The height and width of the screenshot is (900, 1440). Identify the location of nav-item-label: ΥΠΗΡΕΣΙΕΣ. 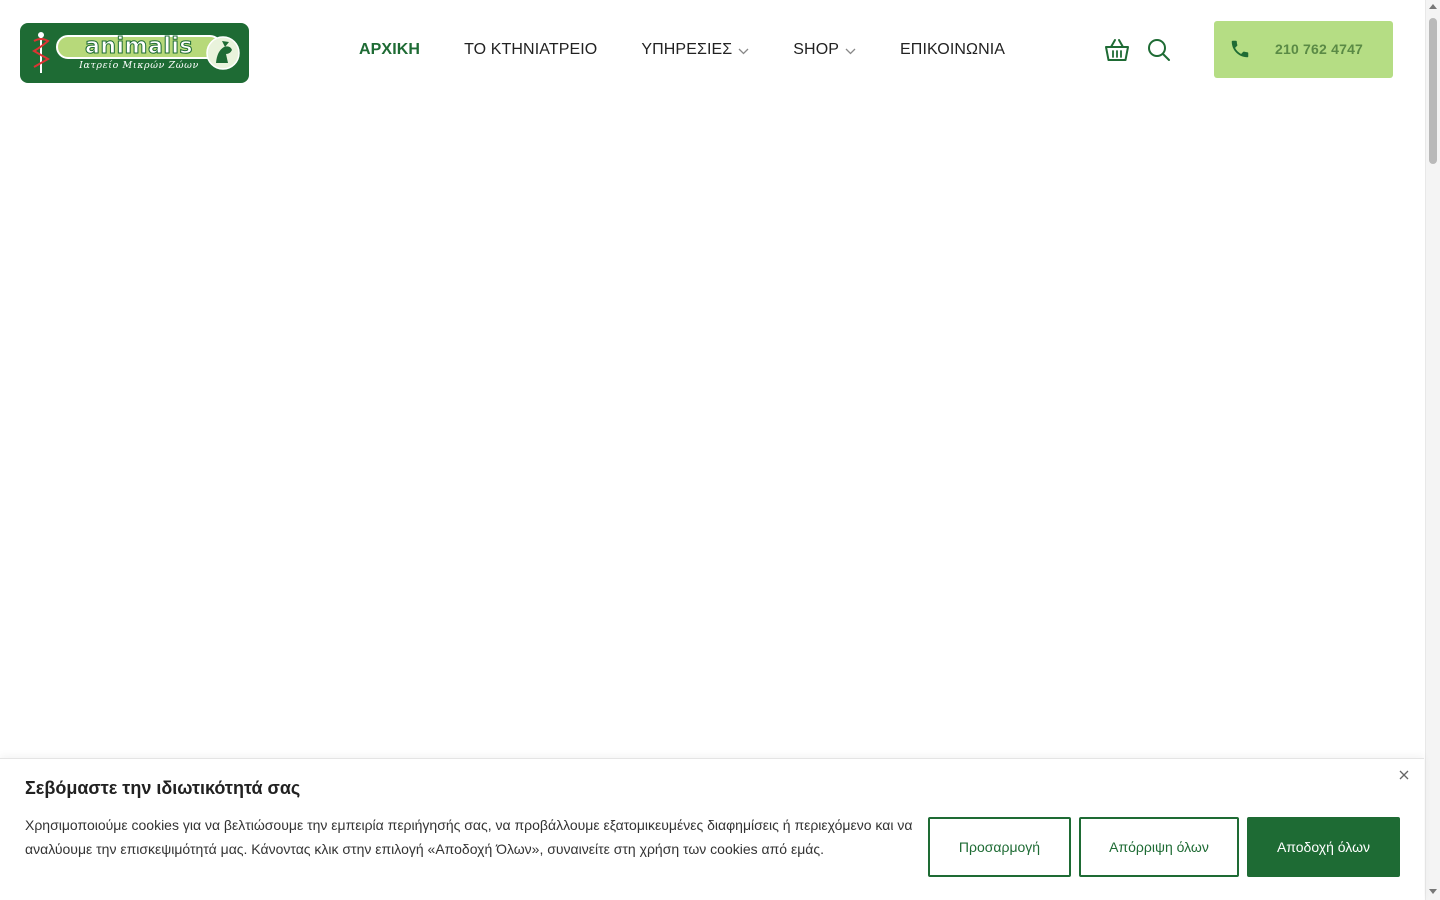
(687, 49).